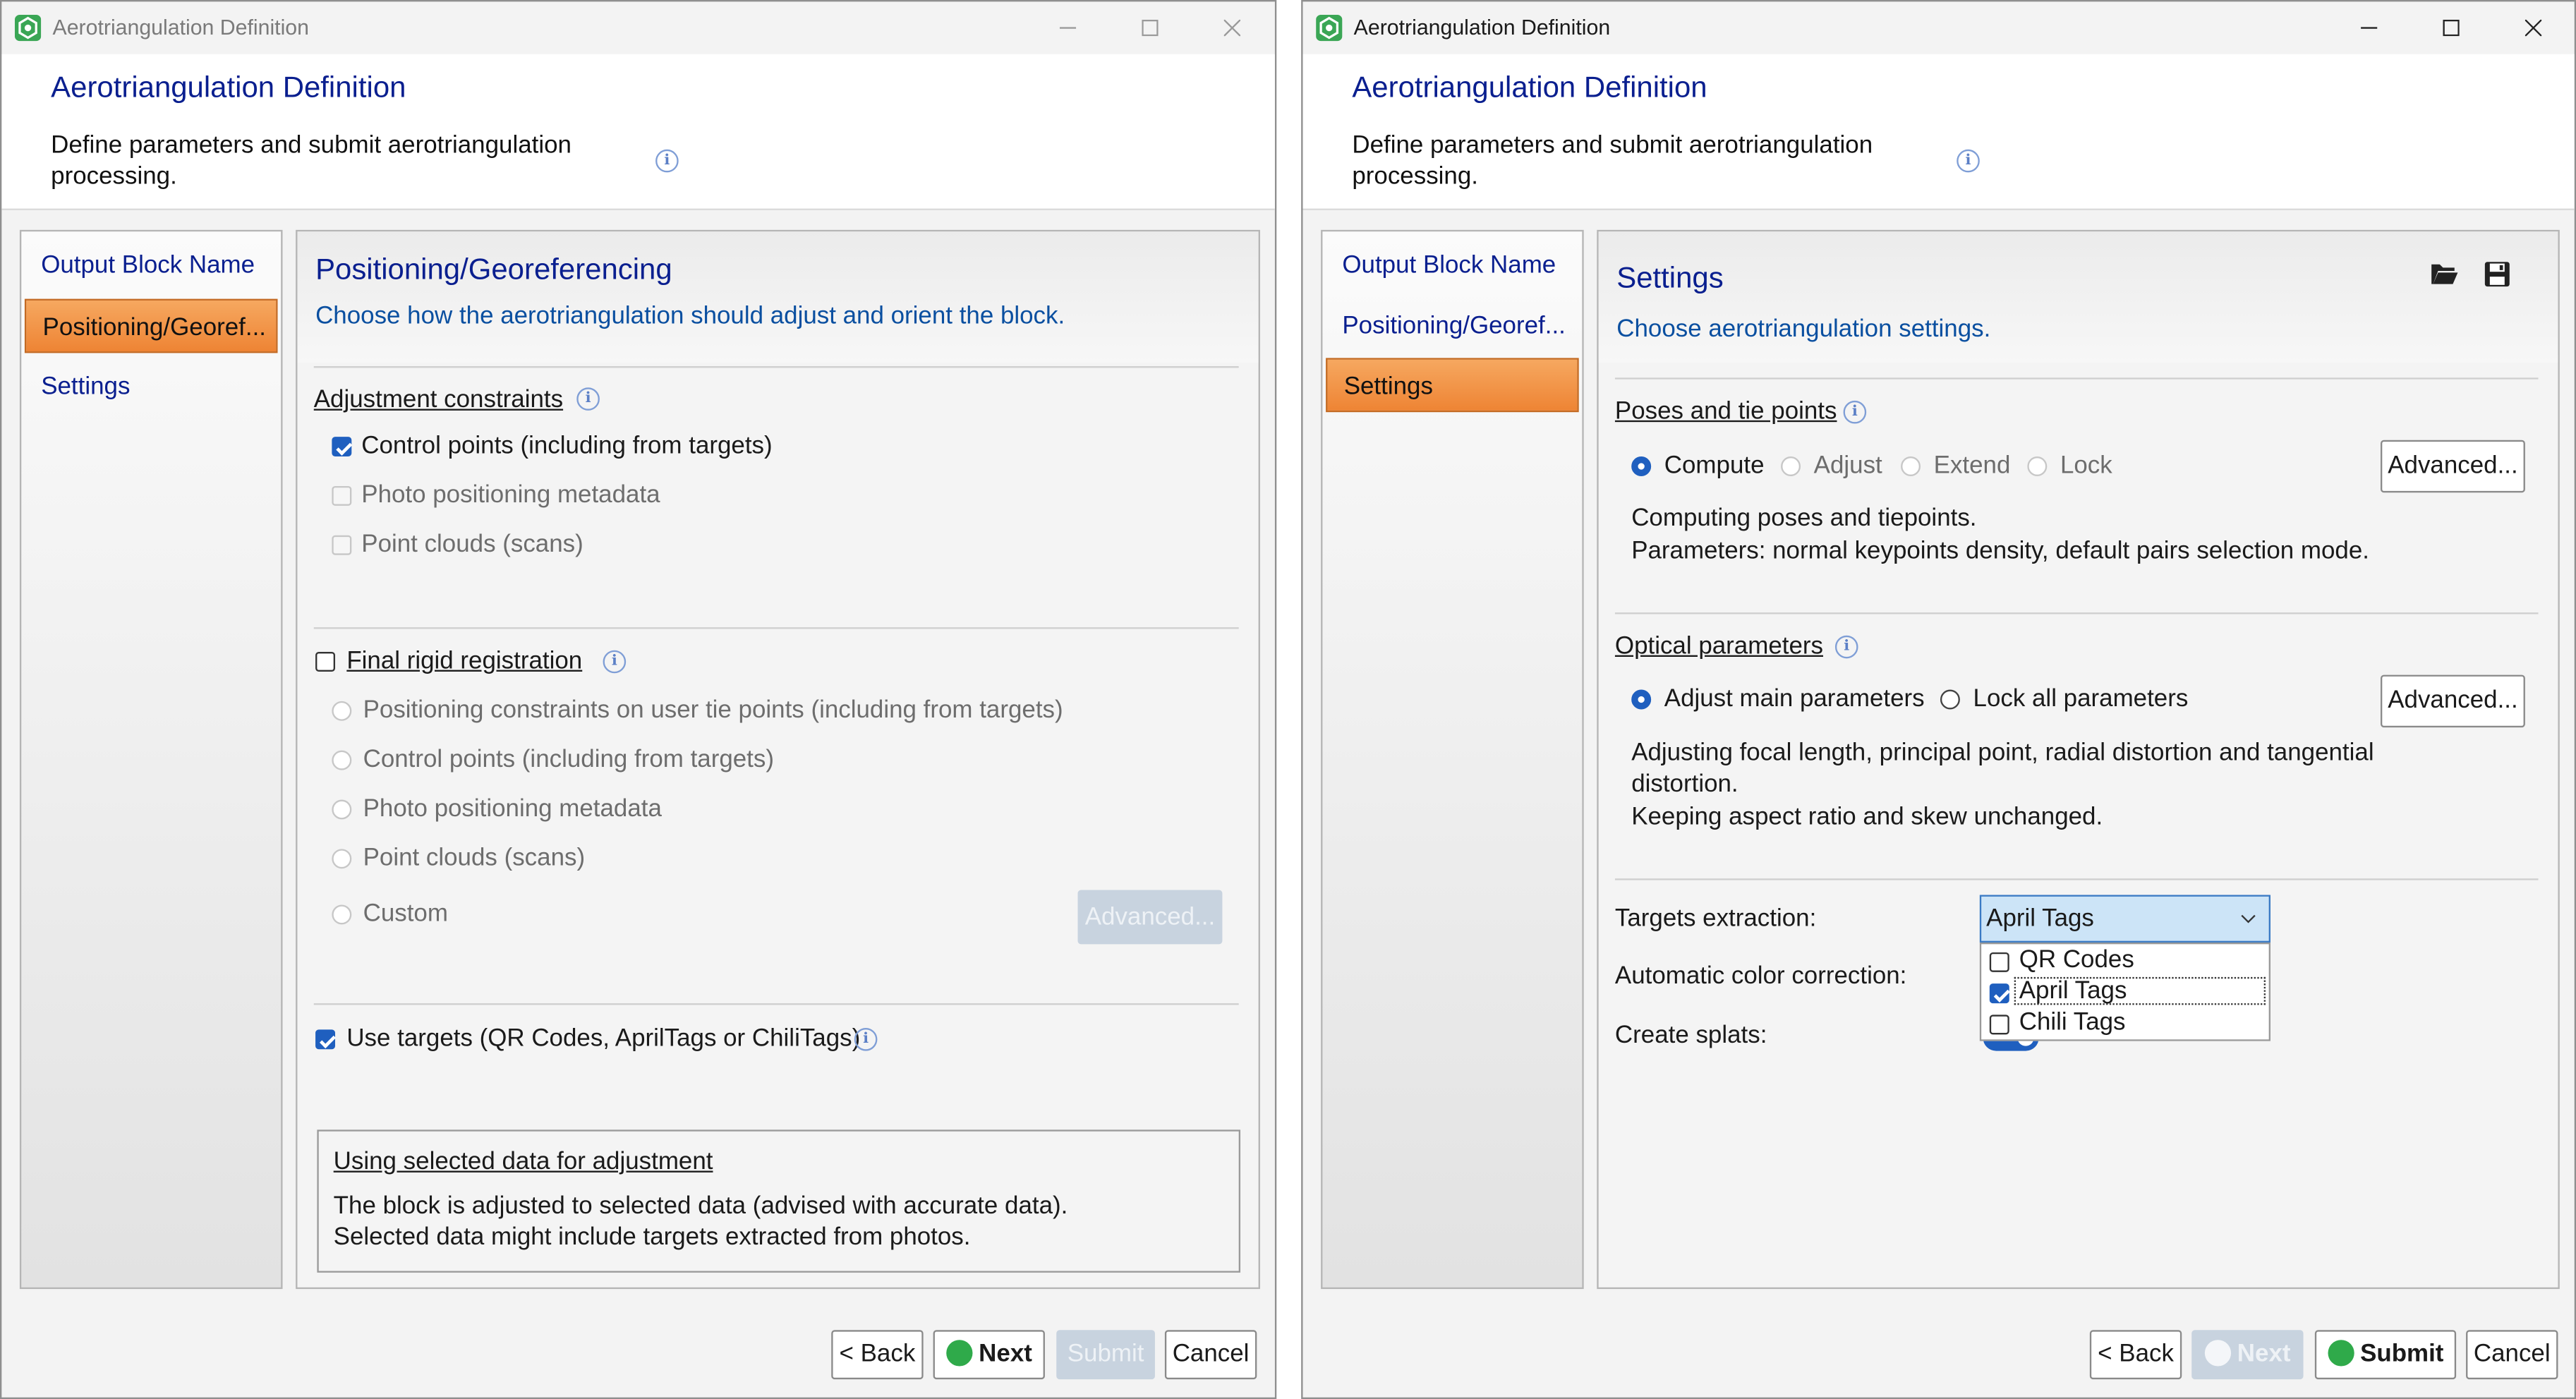  What do you see at coordinates (2081, 698) in the screenshot?
I see `lock-all-parameters-label: Lock all parameters` at bounding box center [2081, 698].